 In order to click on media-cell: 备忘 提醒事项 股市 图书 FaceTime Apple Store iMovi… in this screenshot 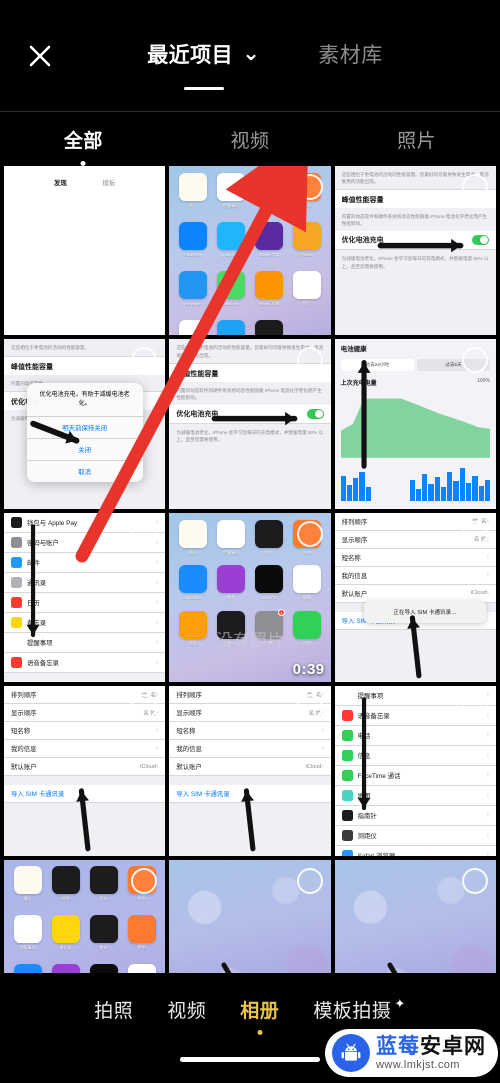, I will do `click(250, 251)`.